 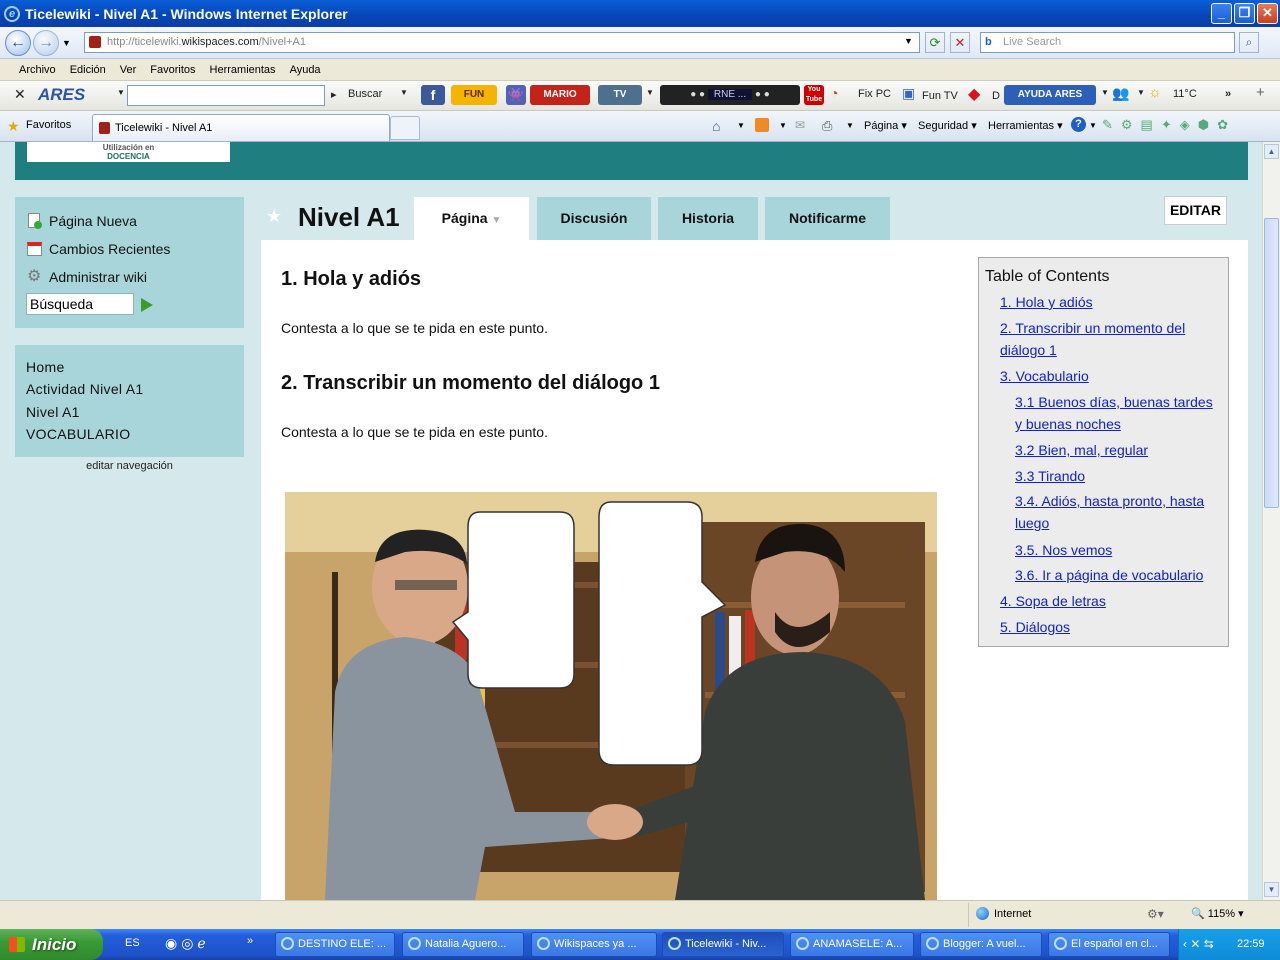 I want to click on home-dropdown-icon: ▼, so click(x=741, y=125).